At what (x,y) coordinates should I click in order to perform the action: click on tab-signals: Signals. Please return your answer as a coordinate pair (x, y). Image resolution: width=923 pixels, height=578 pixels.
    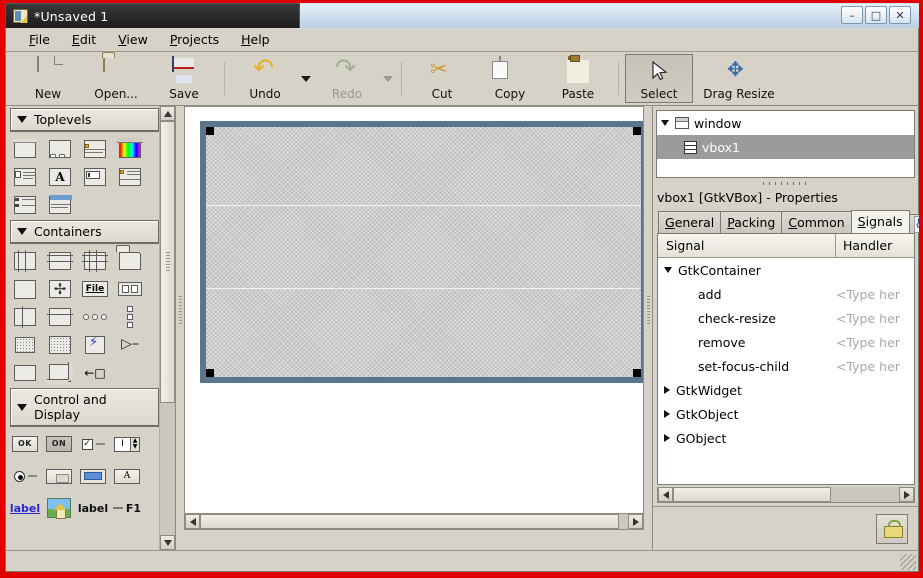
    Looking at the image, I should click on (880, 221).